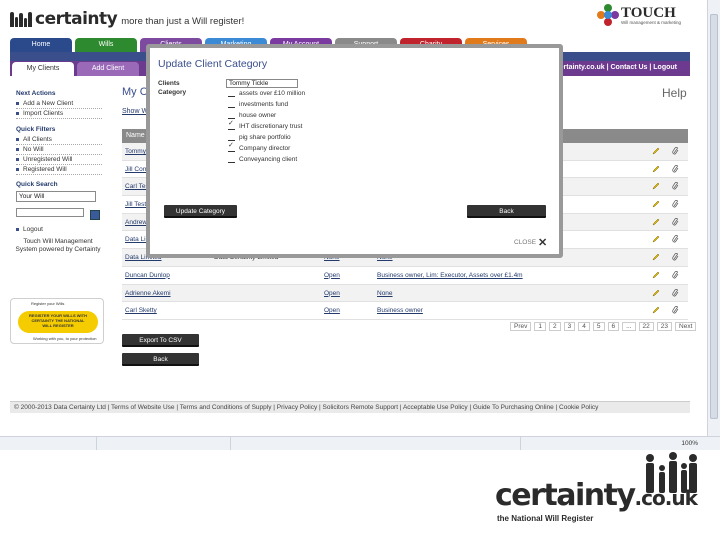  Describe the element at coordinates (360, 443) in the screenshot. I see `browser-status-bar: 100%` at that location.